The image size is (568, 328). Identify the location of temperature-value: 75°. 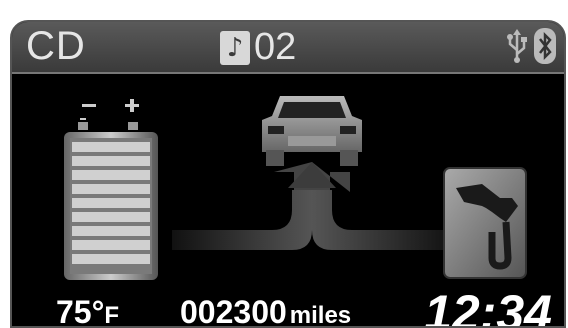
(80, 311).